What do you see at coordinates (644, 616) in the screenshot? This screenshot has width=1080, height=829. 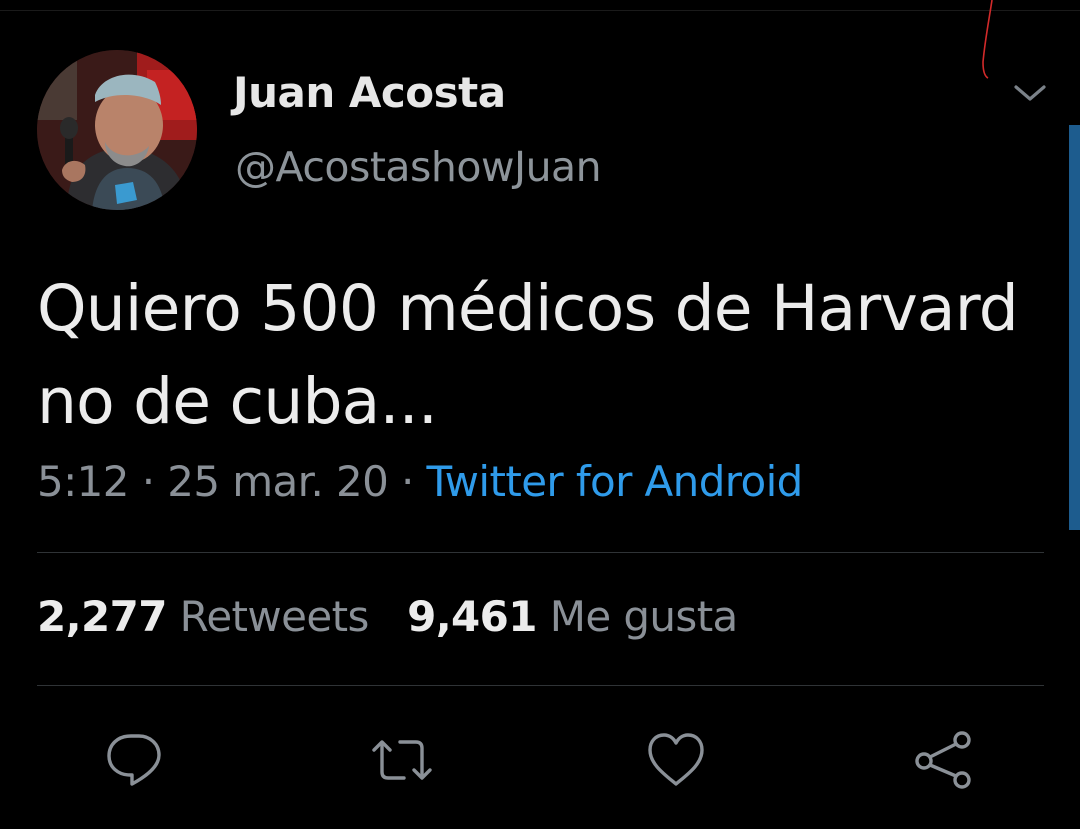 I see `likes-label: Me gusta` at bounding box center [644, 616].